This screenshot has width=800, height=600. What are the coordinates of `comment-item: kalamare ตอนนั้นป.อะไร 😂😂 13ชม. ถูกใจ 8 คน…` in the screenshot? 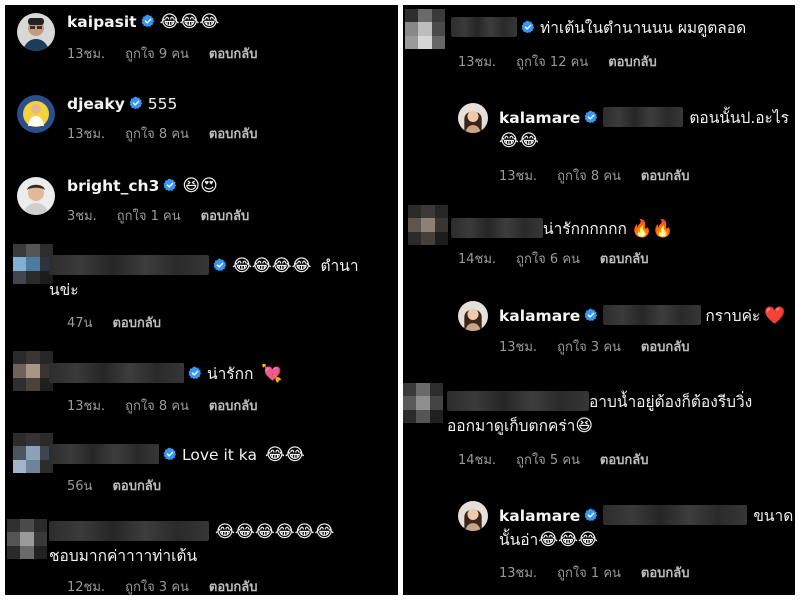 It's located at (599, 144).